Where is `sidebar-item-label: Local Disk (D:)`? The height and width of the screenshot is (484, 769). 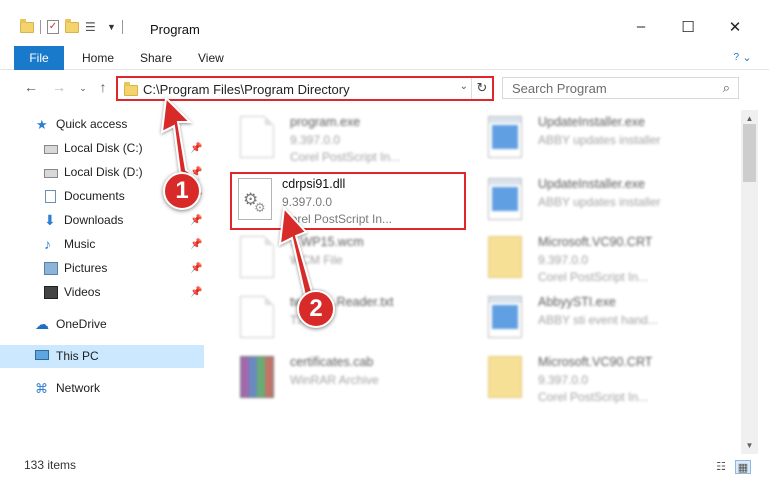 sidebar-item-label: Local Disk (D:) is located at coordinates (103, 172).